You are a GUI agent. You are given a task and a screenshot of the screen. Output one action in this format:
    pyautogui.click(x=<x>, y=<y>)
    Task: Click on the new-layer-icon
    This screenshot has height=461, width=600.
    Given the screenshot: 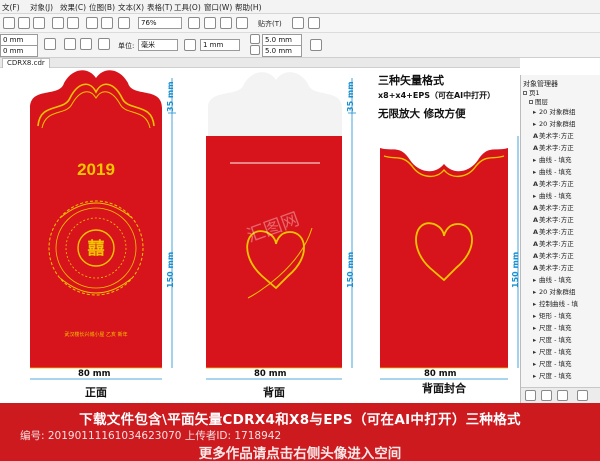 What is the action you would take?
    pyautogui.click(x=530, y=395)
    